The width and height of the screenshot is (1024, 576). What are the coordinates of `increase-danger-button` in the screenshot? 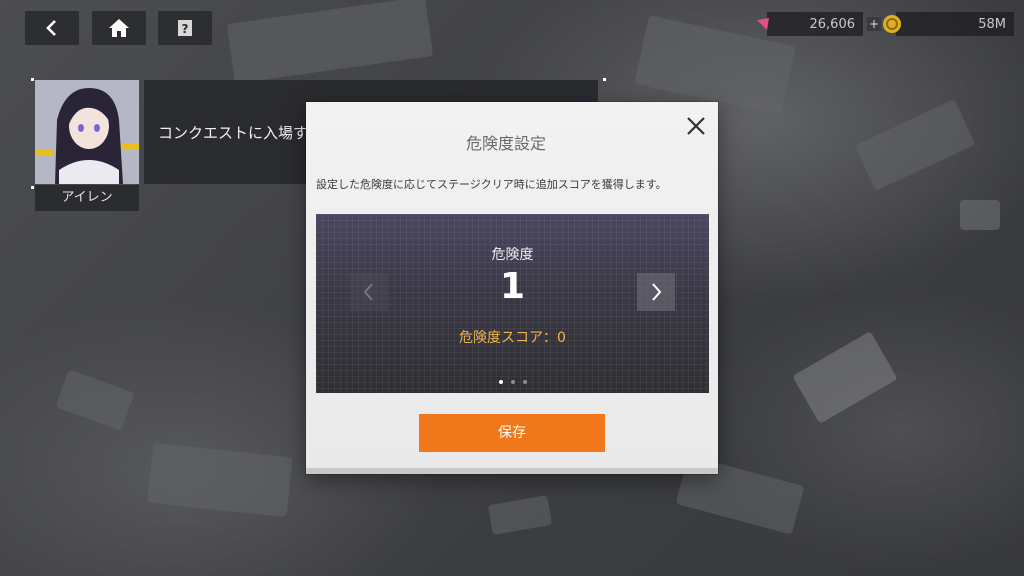 It's located at (656, 292).